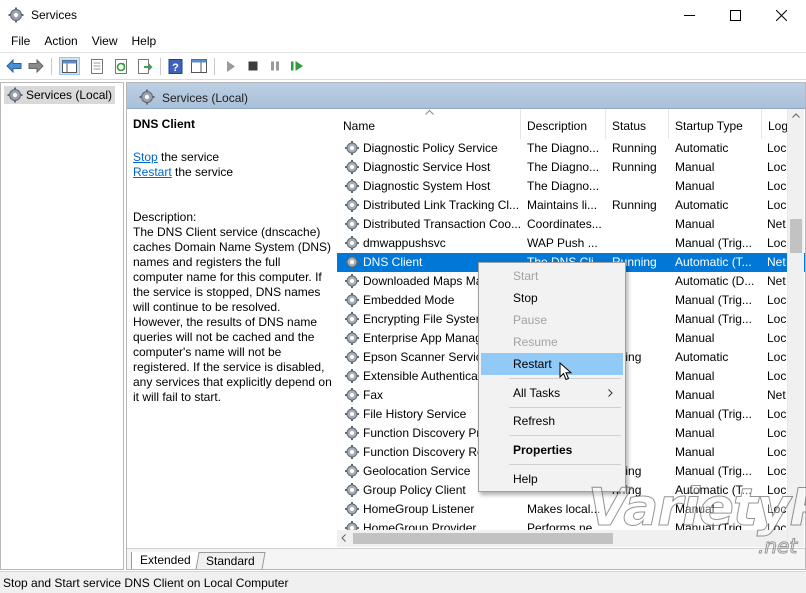  What do you see at coordinates (403, 15) in the screenshot?
I see `title-bar: Services` at bounding box center [403, 15].